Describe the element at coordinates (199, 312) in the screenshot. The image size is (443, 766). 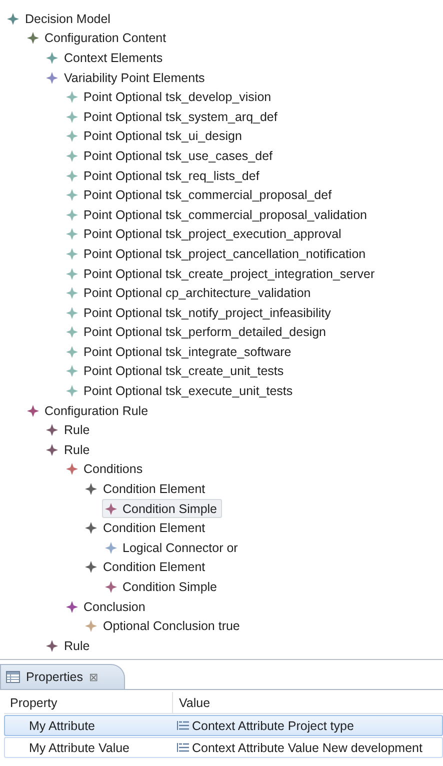
I see `tree-item: Point Optional tsk_notify_project_infeasibility` at that location.